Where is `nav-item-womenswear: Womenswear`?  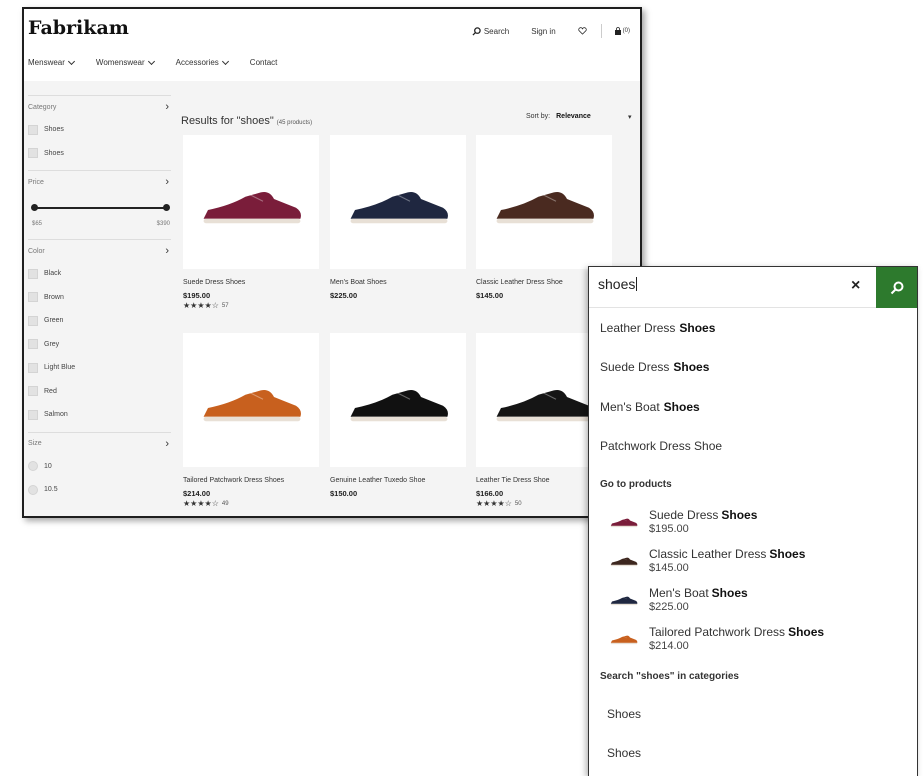 nav-item-womenswear: Womenswear is located at coordinates (125, 62).